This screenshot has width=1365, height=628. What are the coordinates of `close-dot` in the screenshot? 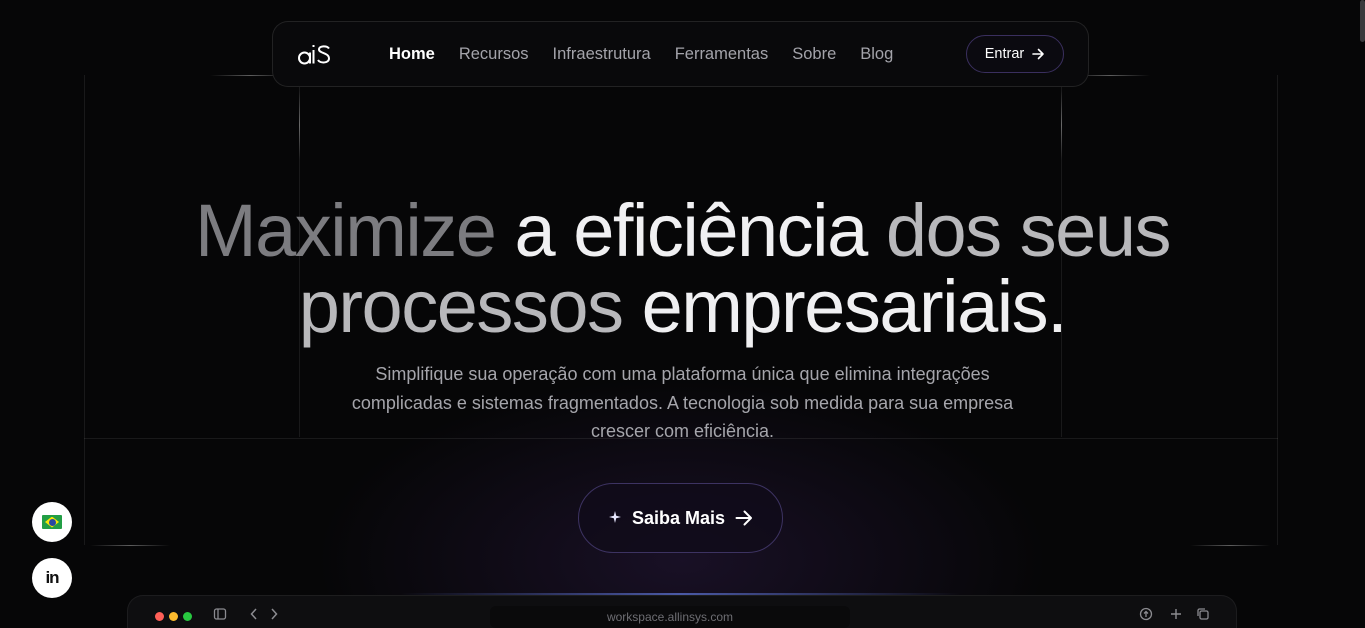 It's located at (159, 616).